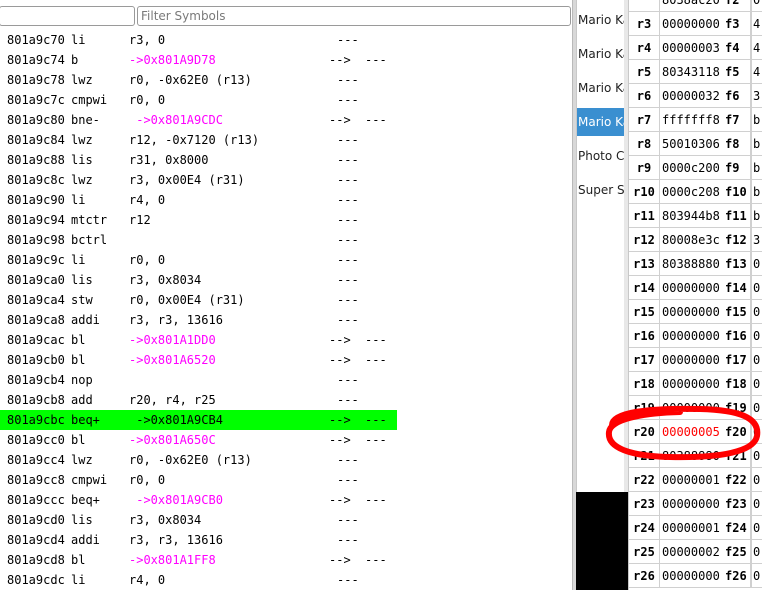 The width and height of the screenshot is (762, 590). What do you see at coordinates (695, 528) in the screenshot?
I see `register-row: r24 00000001 f24 0` at bounding box center [695, 528].